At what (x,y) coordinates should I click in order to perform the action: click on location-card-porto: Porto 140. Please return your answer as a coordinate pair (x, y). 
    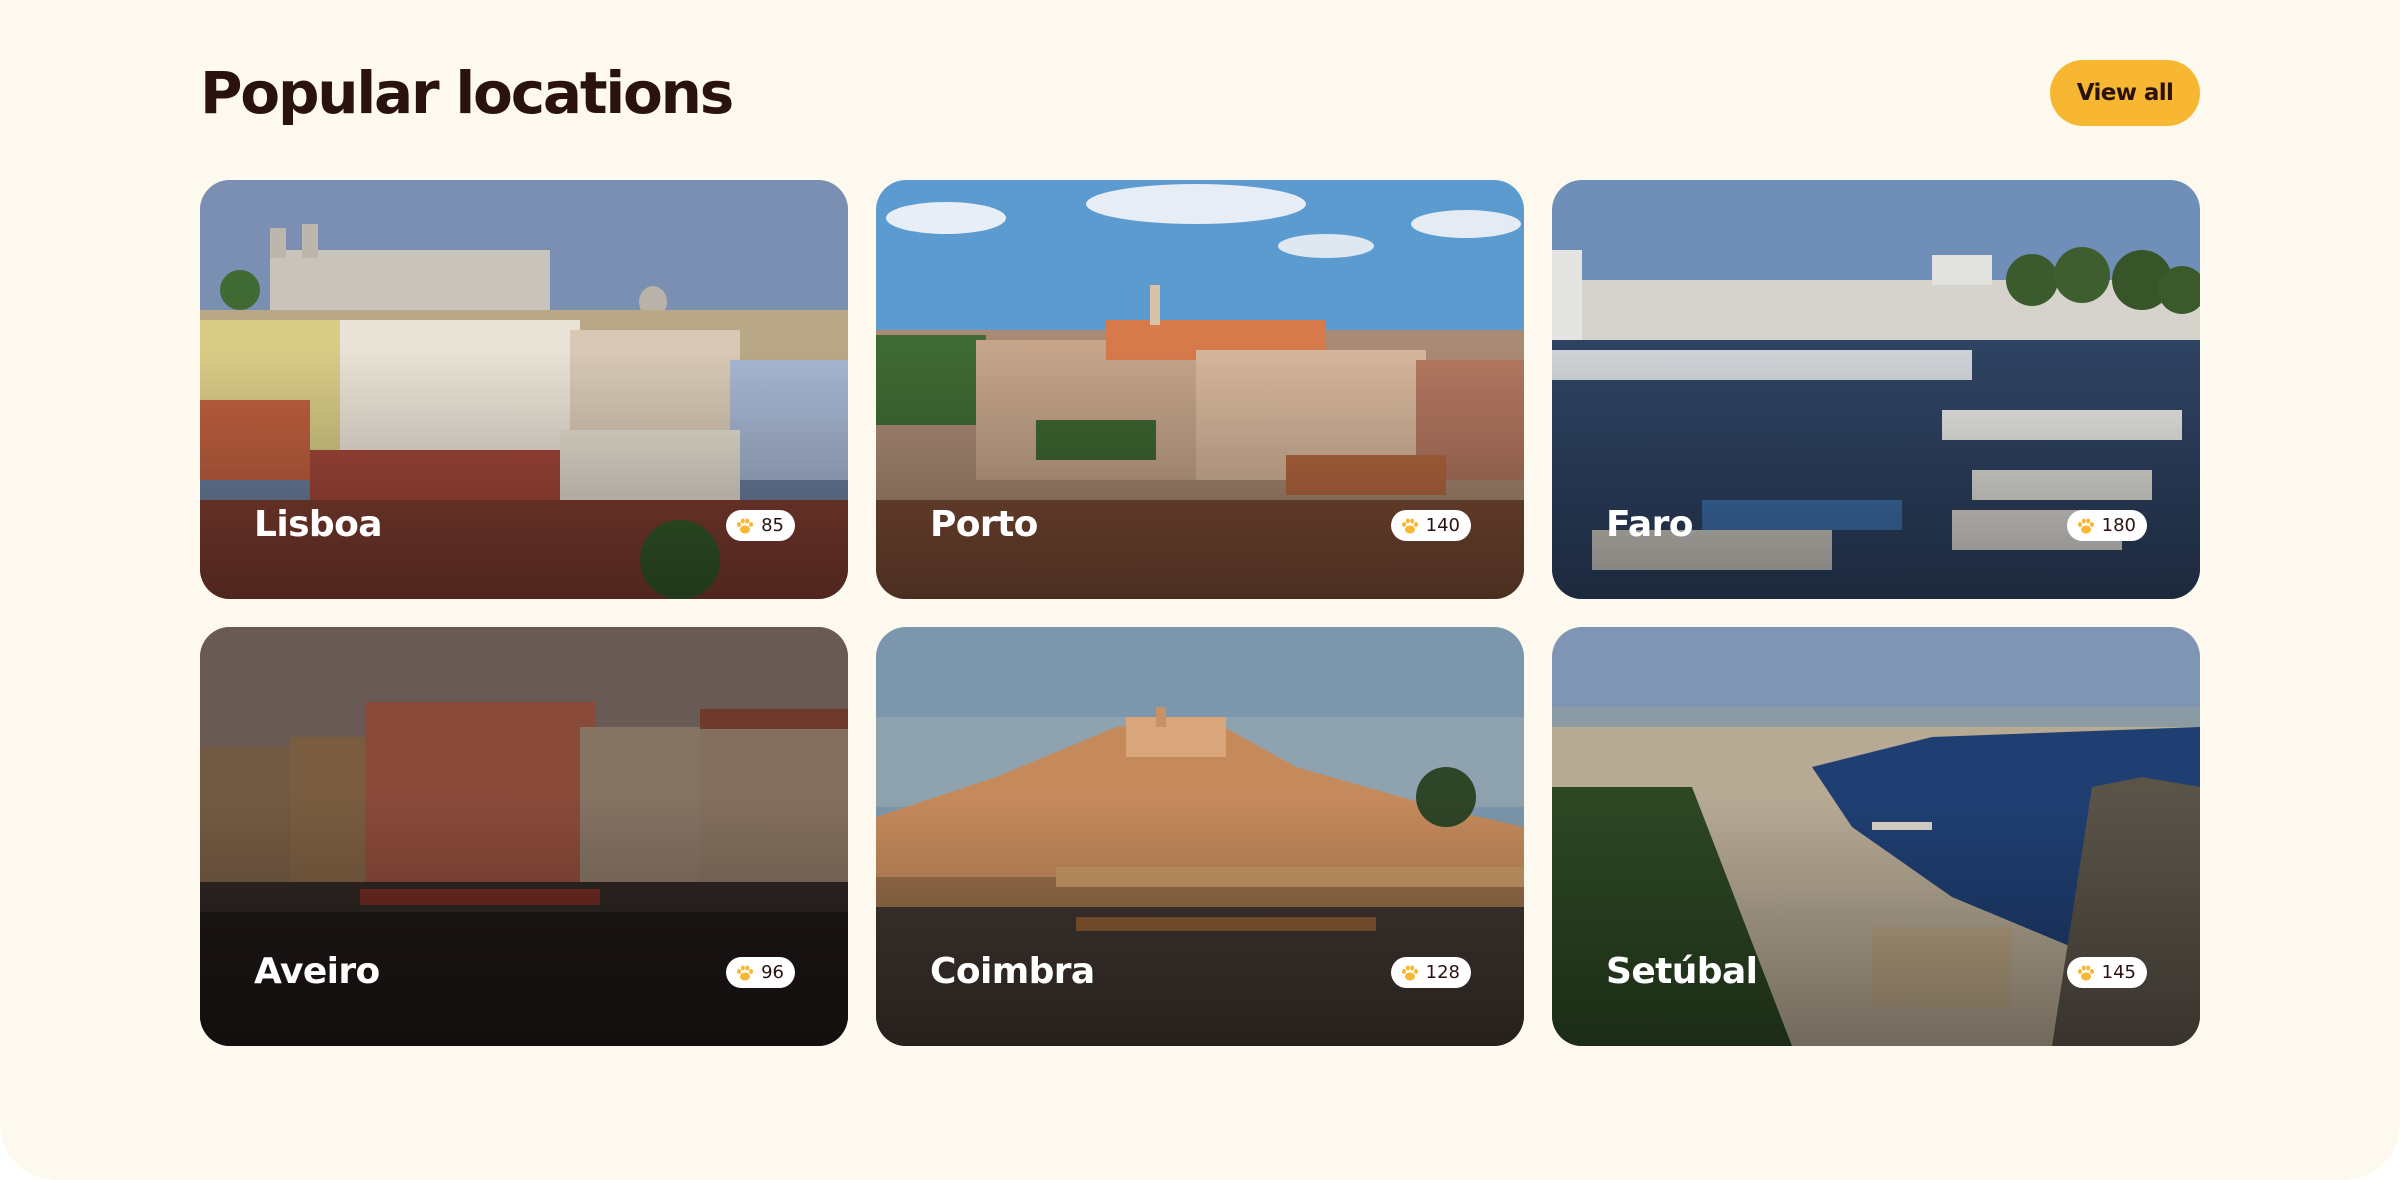
    Looking at the image, I should click on (1200, 389).